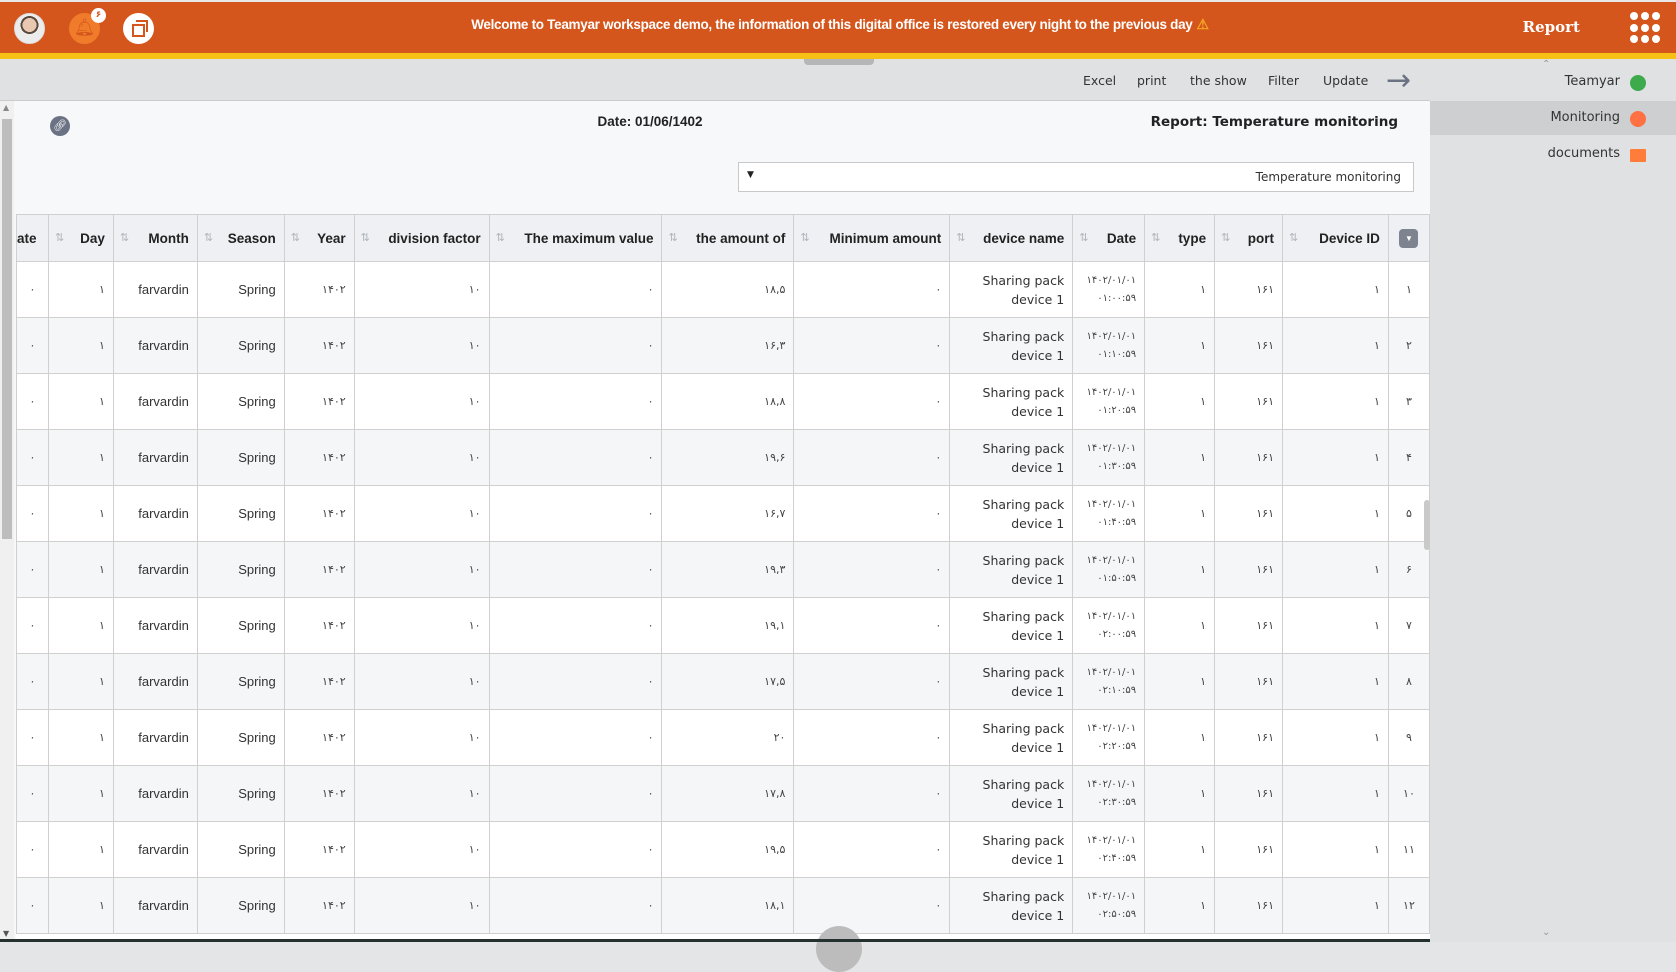  What do you see at coordinates (240, 238) in the screenshot?
I see `column-header: ⇅ Season` at bounding box center [240, 238].